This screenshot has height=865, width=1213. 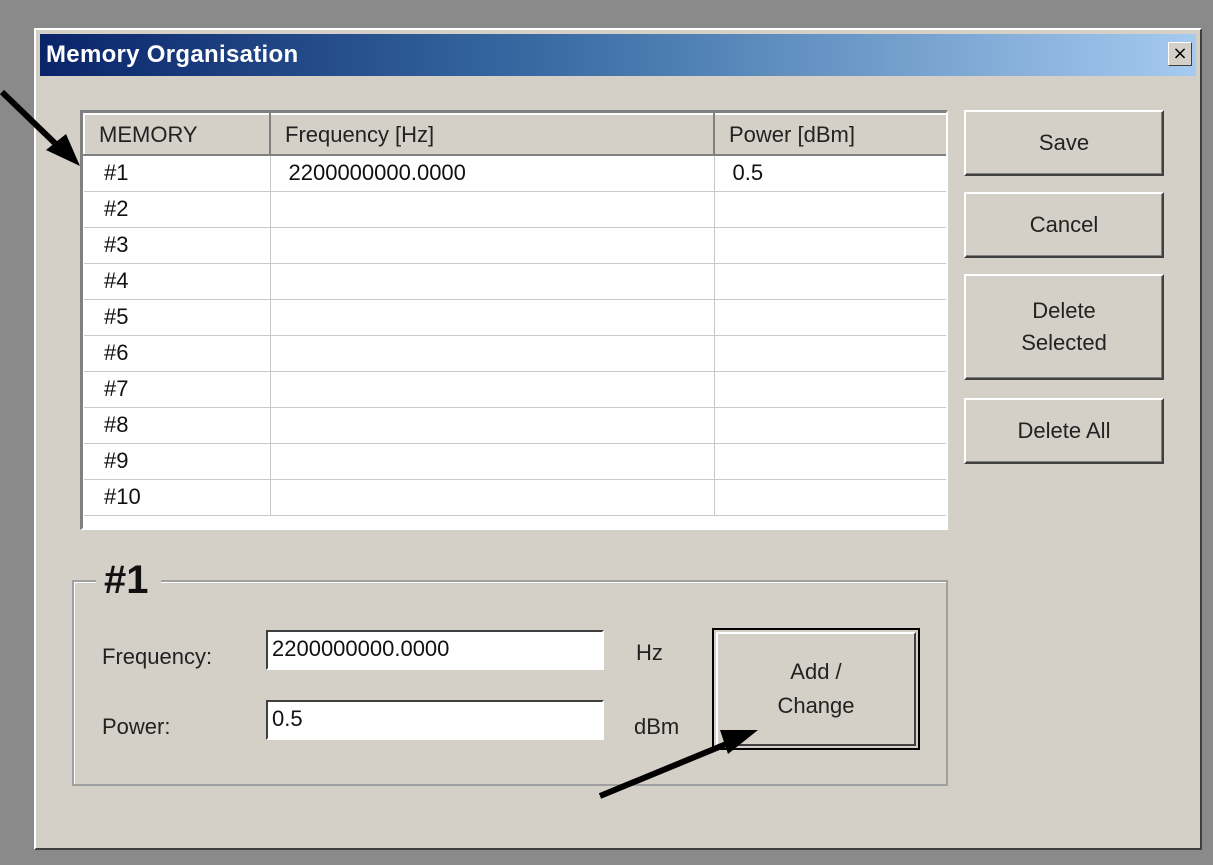 I want to click on arrow-to-first-row-icon, so click(x=40, y=127).